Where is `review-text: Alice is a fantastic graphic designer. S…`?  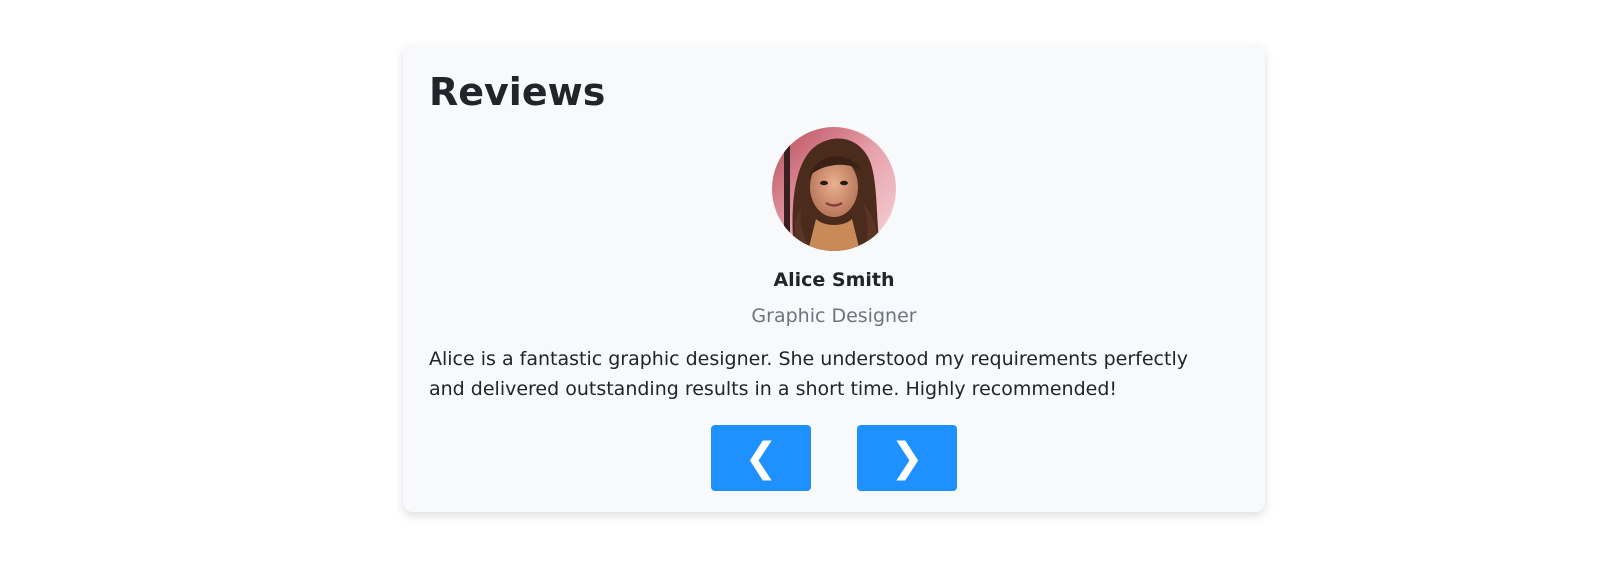 review-text: Alice is a fantastic graphic designer. S… is located at coordinates (808, 374).